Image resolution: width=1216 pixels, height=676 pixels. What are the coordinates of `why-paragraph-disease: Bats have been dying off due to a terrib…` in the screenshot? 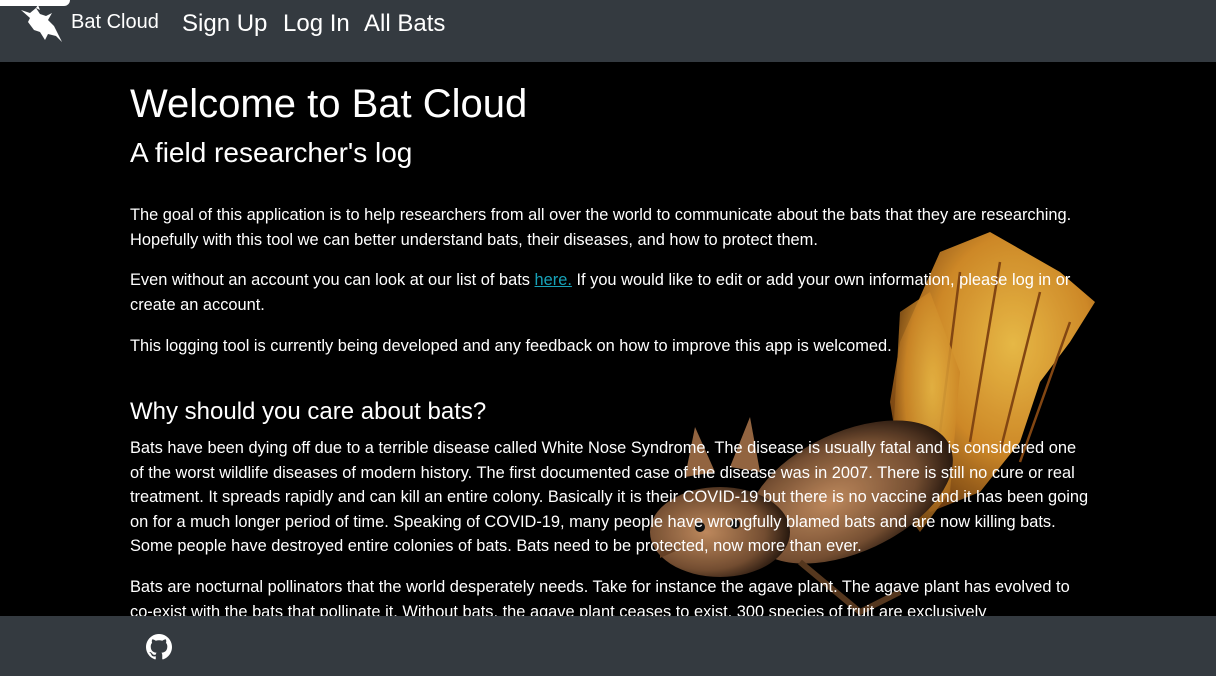 It's located at (609, 497).